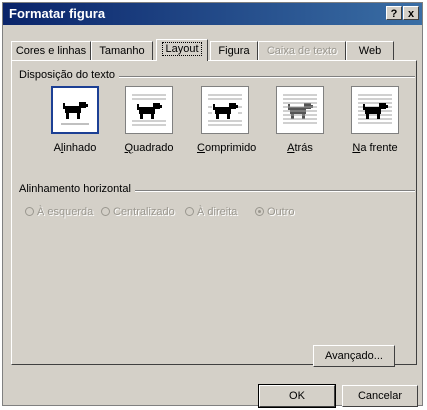 This screenshot has height=410, width=427. I want to click on tab-figura: Figura, so click(234, 50).